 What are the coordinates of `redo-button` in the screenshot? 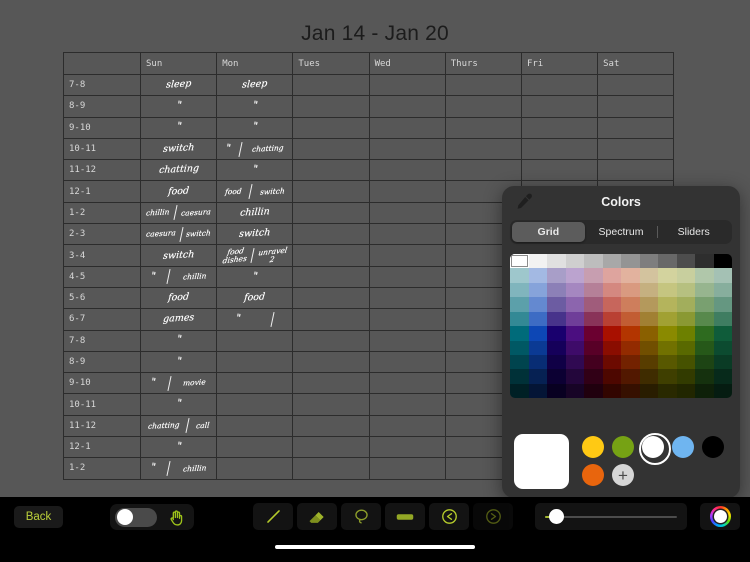 It's located at (493, 516).